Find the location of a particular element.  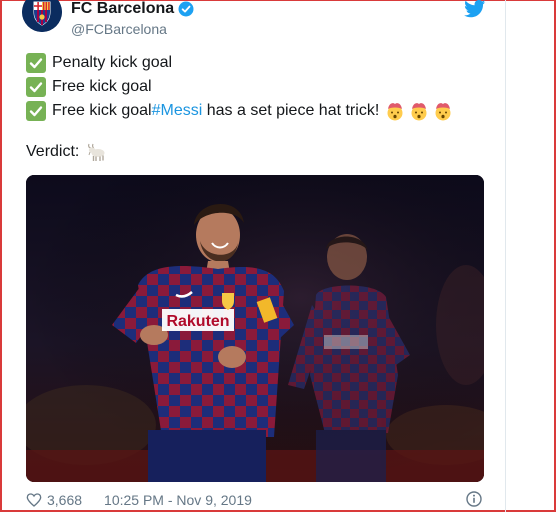

heart-icon is located at coordinates (34, 500).